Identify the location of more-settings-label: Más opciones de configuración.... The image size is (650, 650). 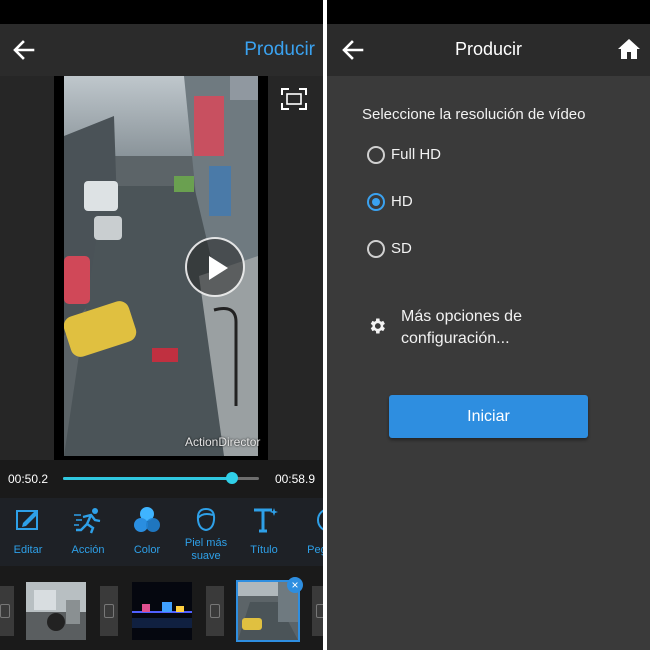
(461, 327).